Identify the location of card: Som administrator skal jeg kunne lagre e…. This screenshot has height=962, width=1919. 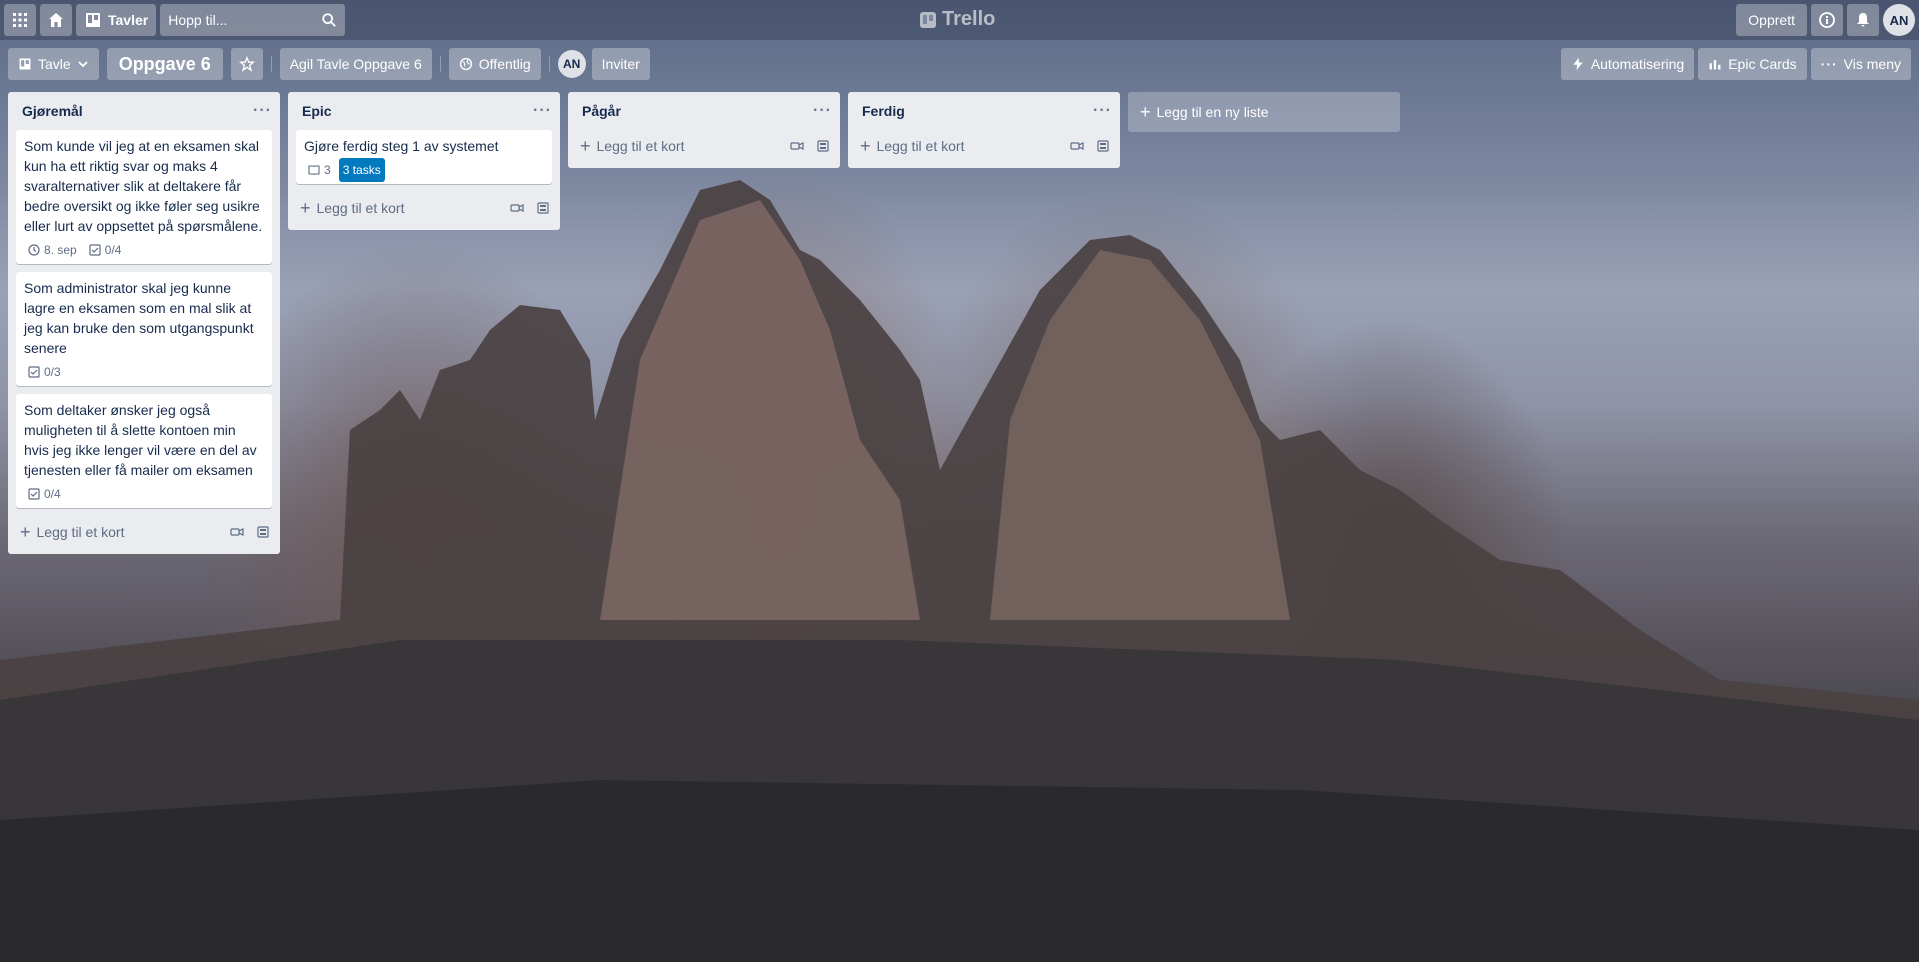
(144, 329).